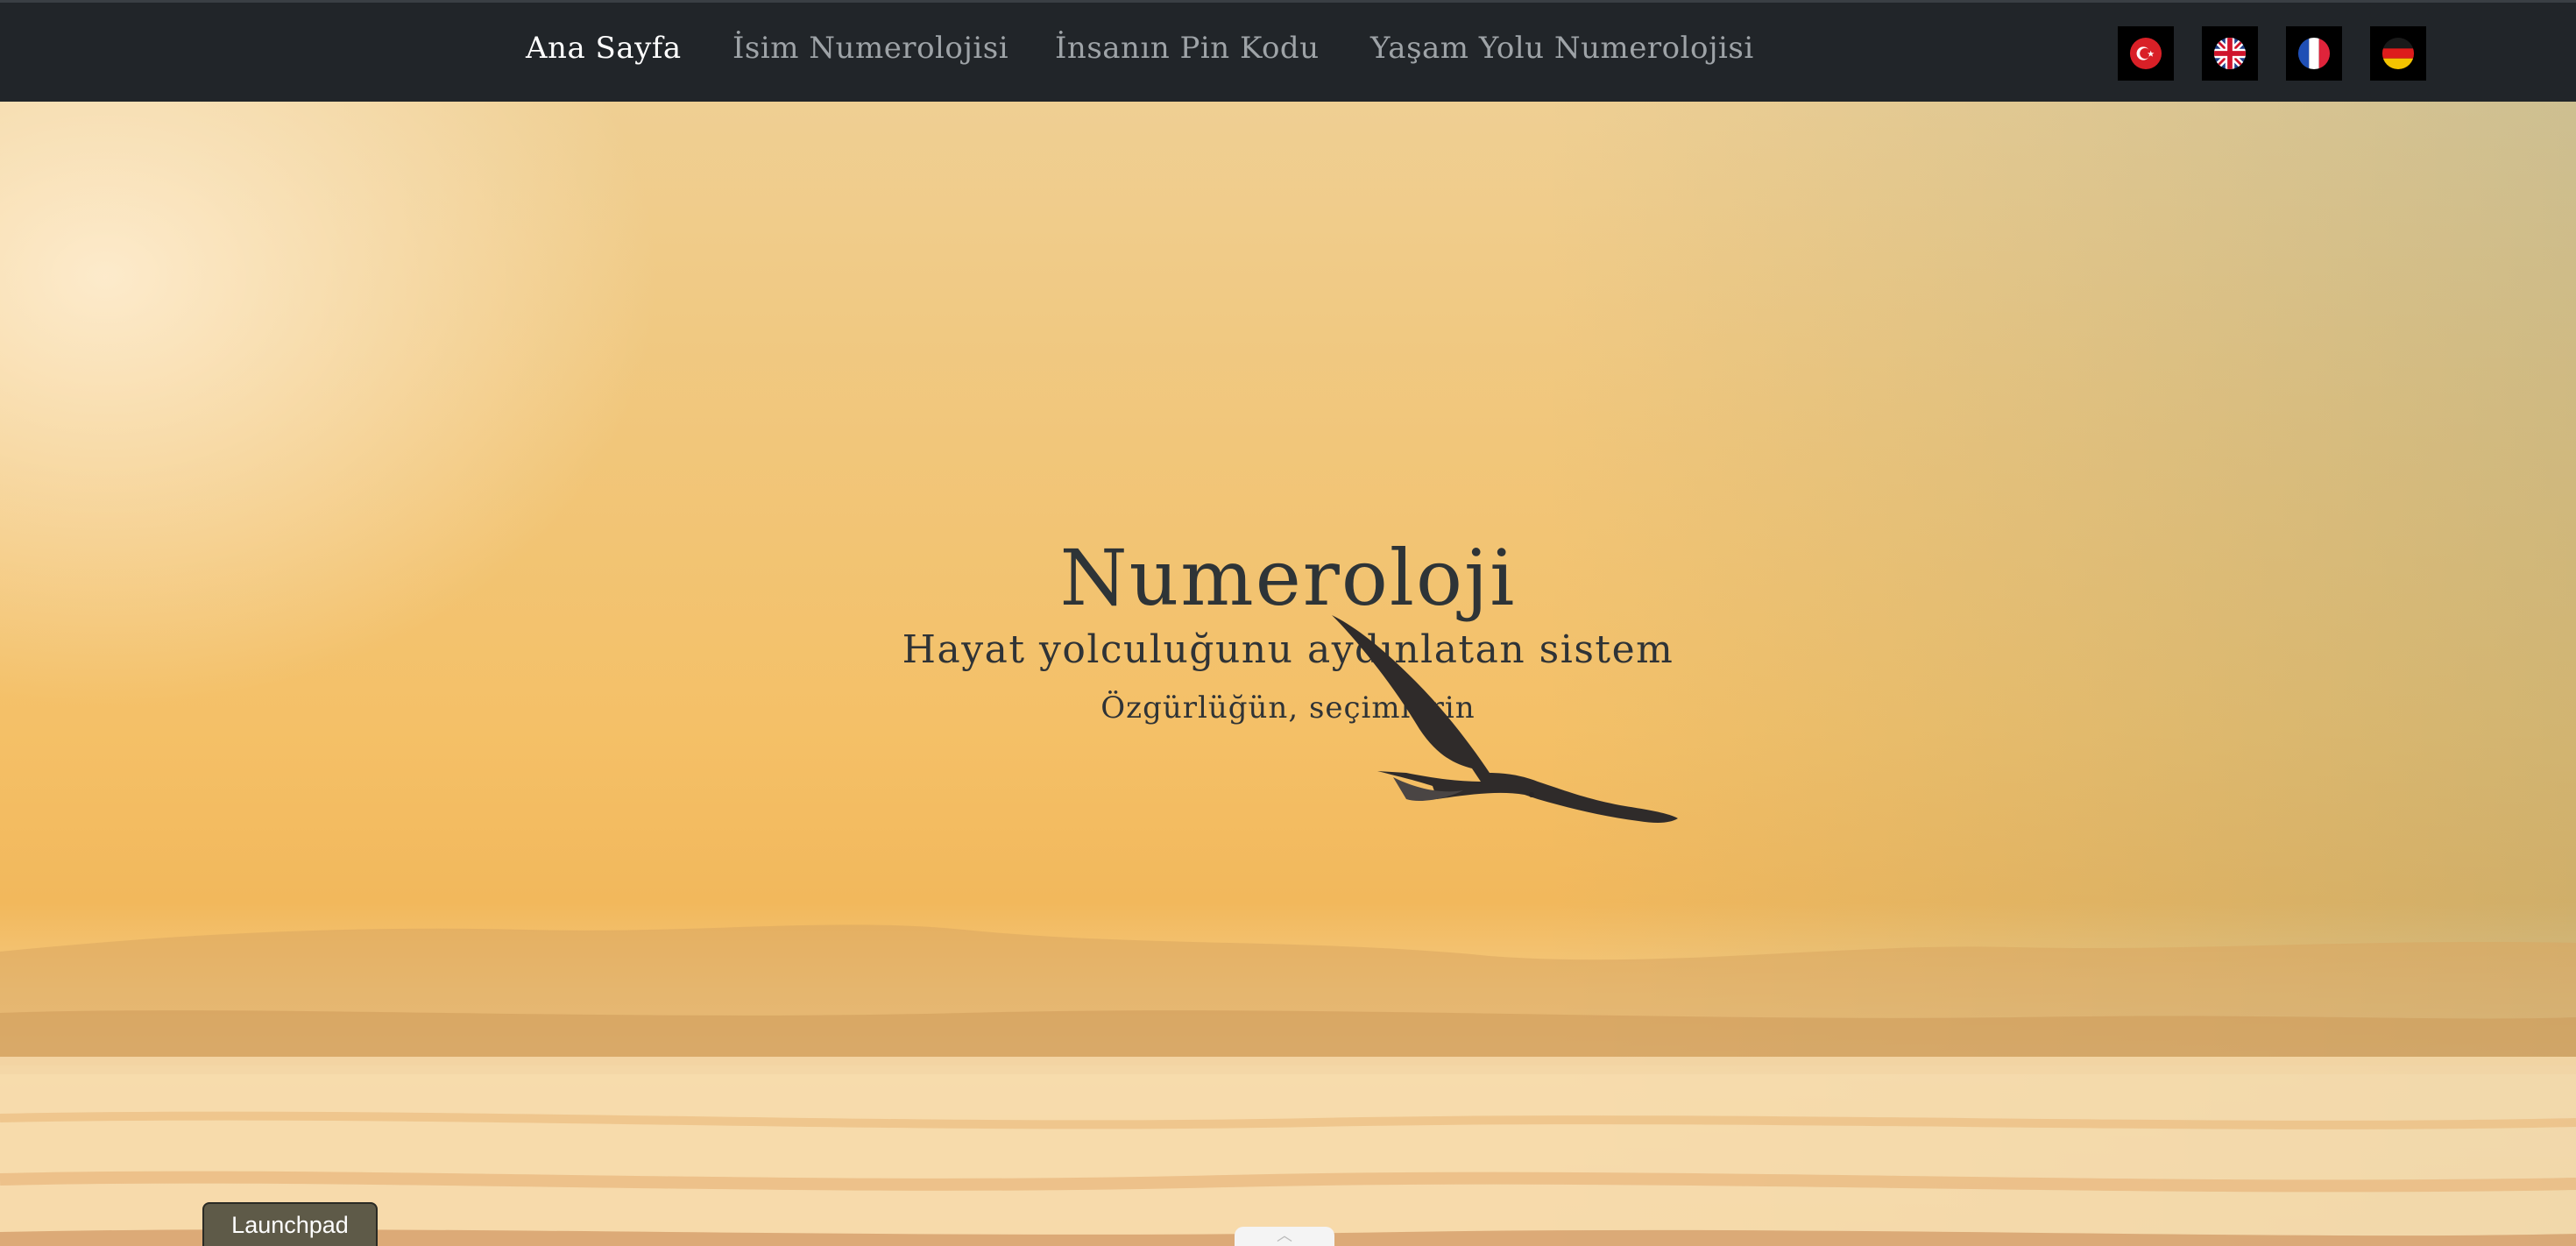  I want to click on language-english-button, so click(2230, 53).